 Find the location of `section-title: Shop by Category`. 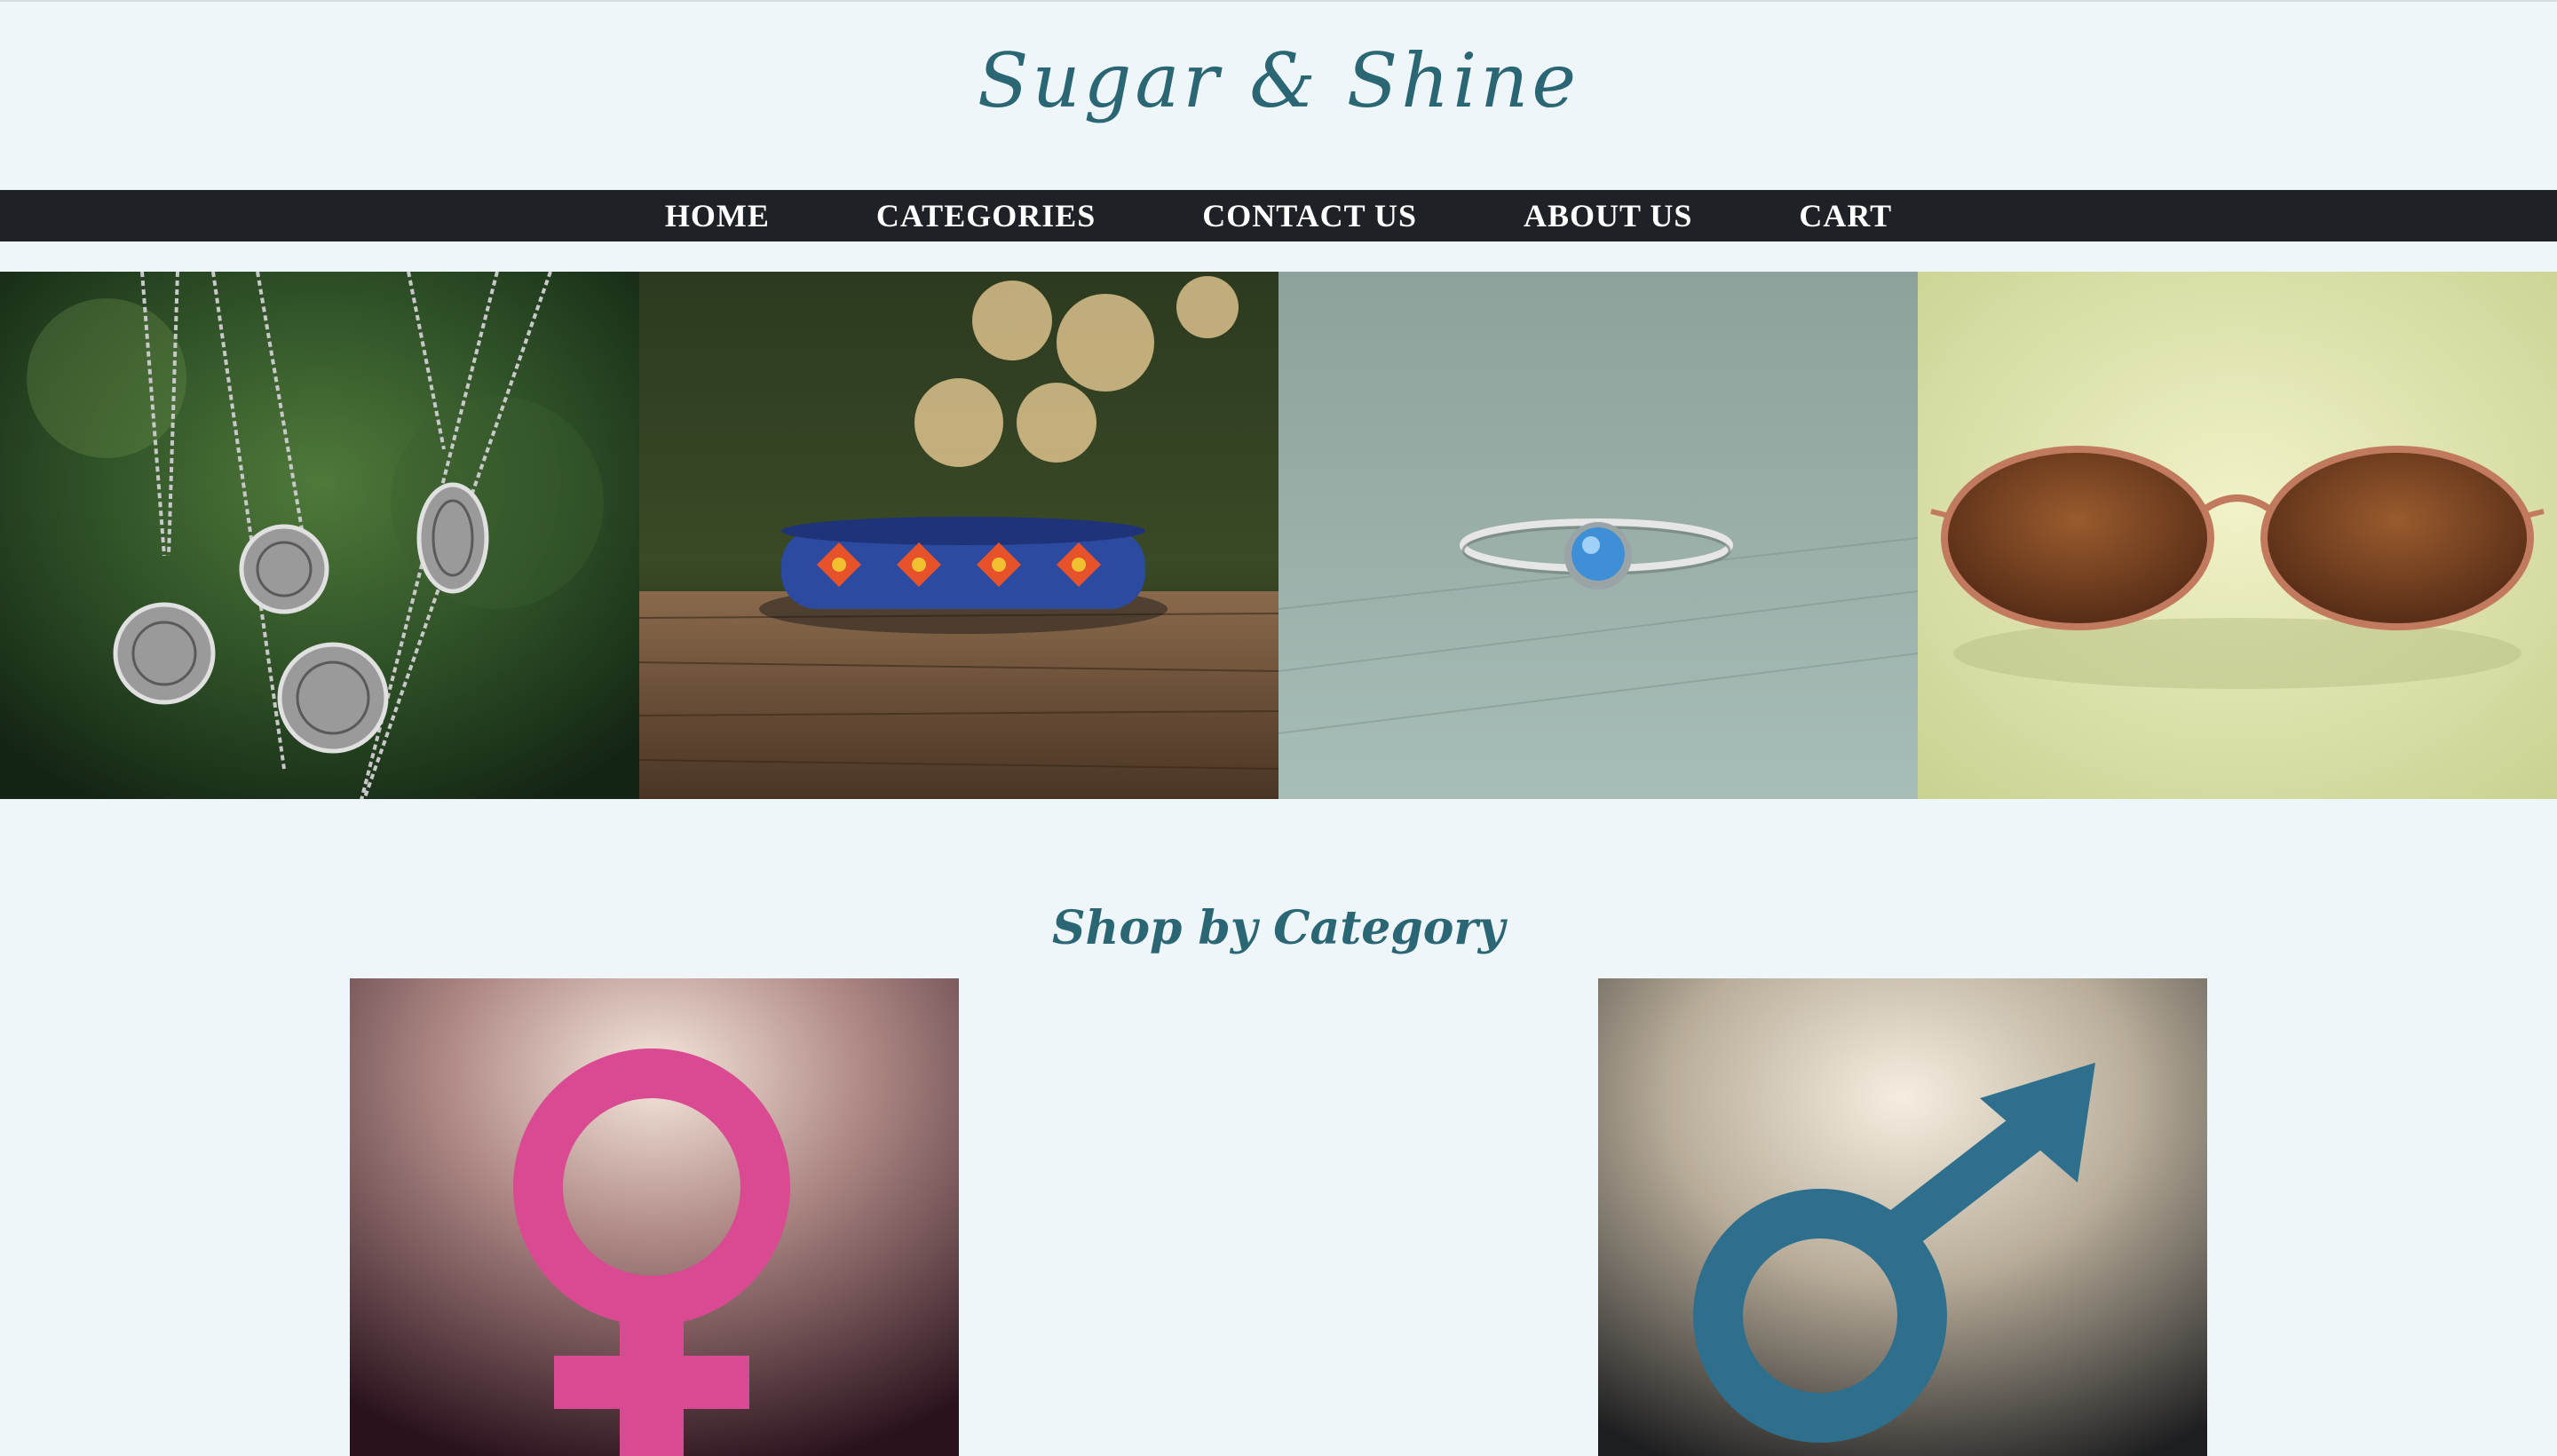

section-title: Shop by Category is located at coordinates (1278, 929).